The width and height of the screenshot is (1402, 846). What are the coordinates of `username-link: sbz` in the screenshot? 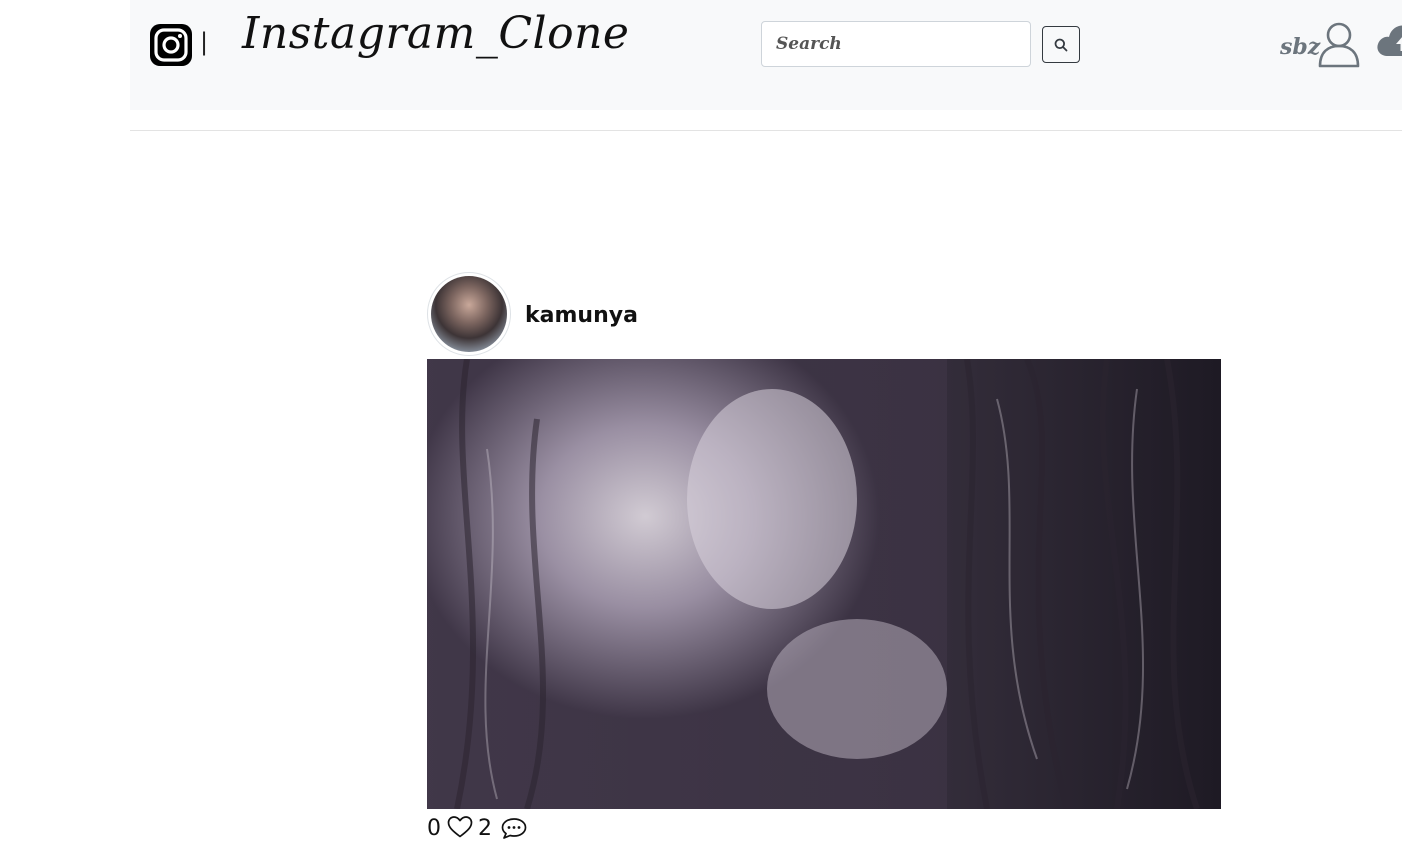 It's located at (1300, 47).